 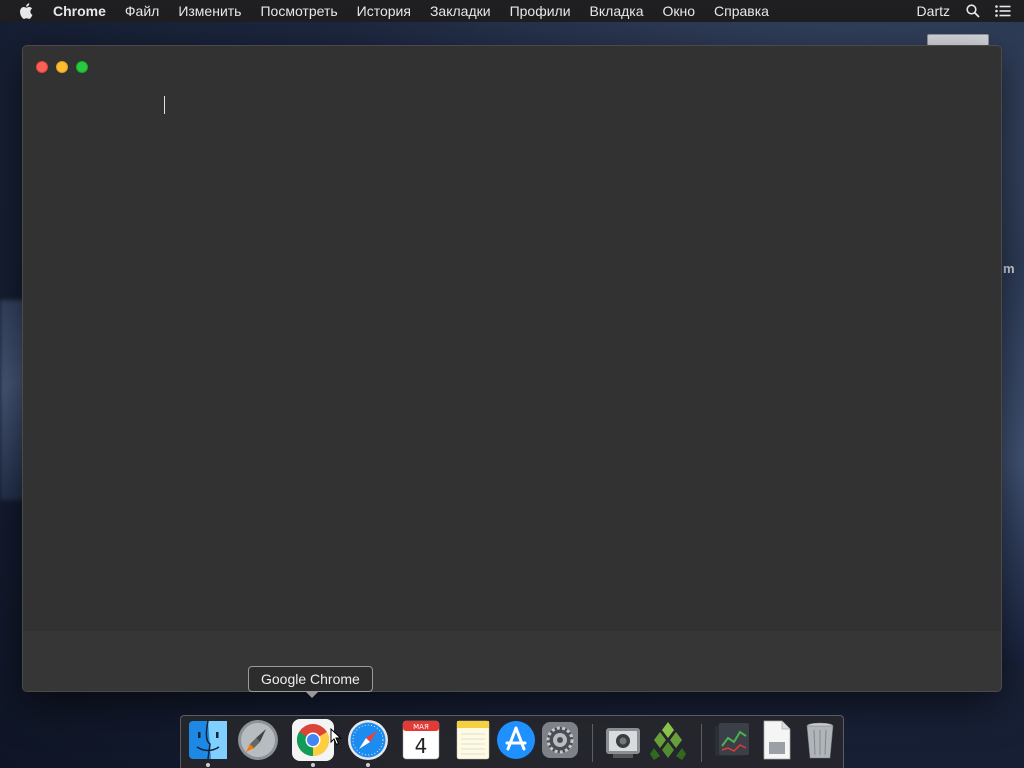 I want to click on google-chrome-icon, so click(x=313, y=740).